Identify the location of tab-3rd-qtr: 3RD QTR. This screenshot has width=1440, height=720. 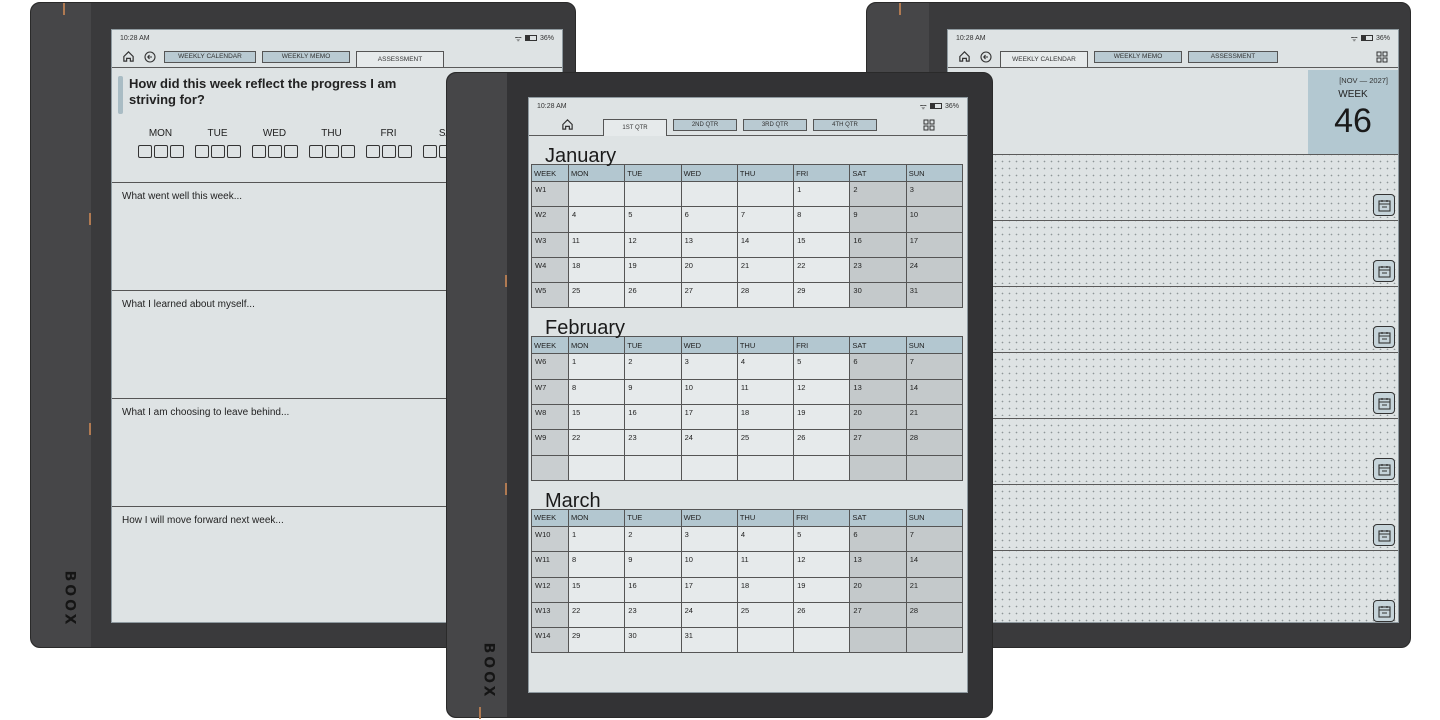
(775, 124).